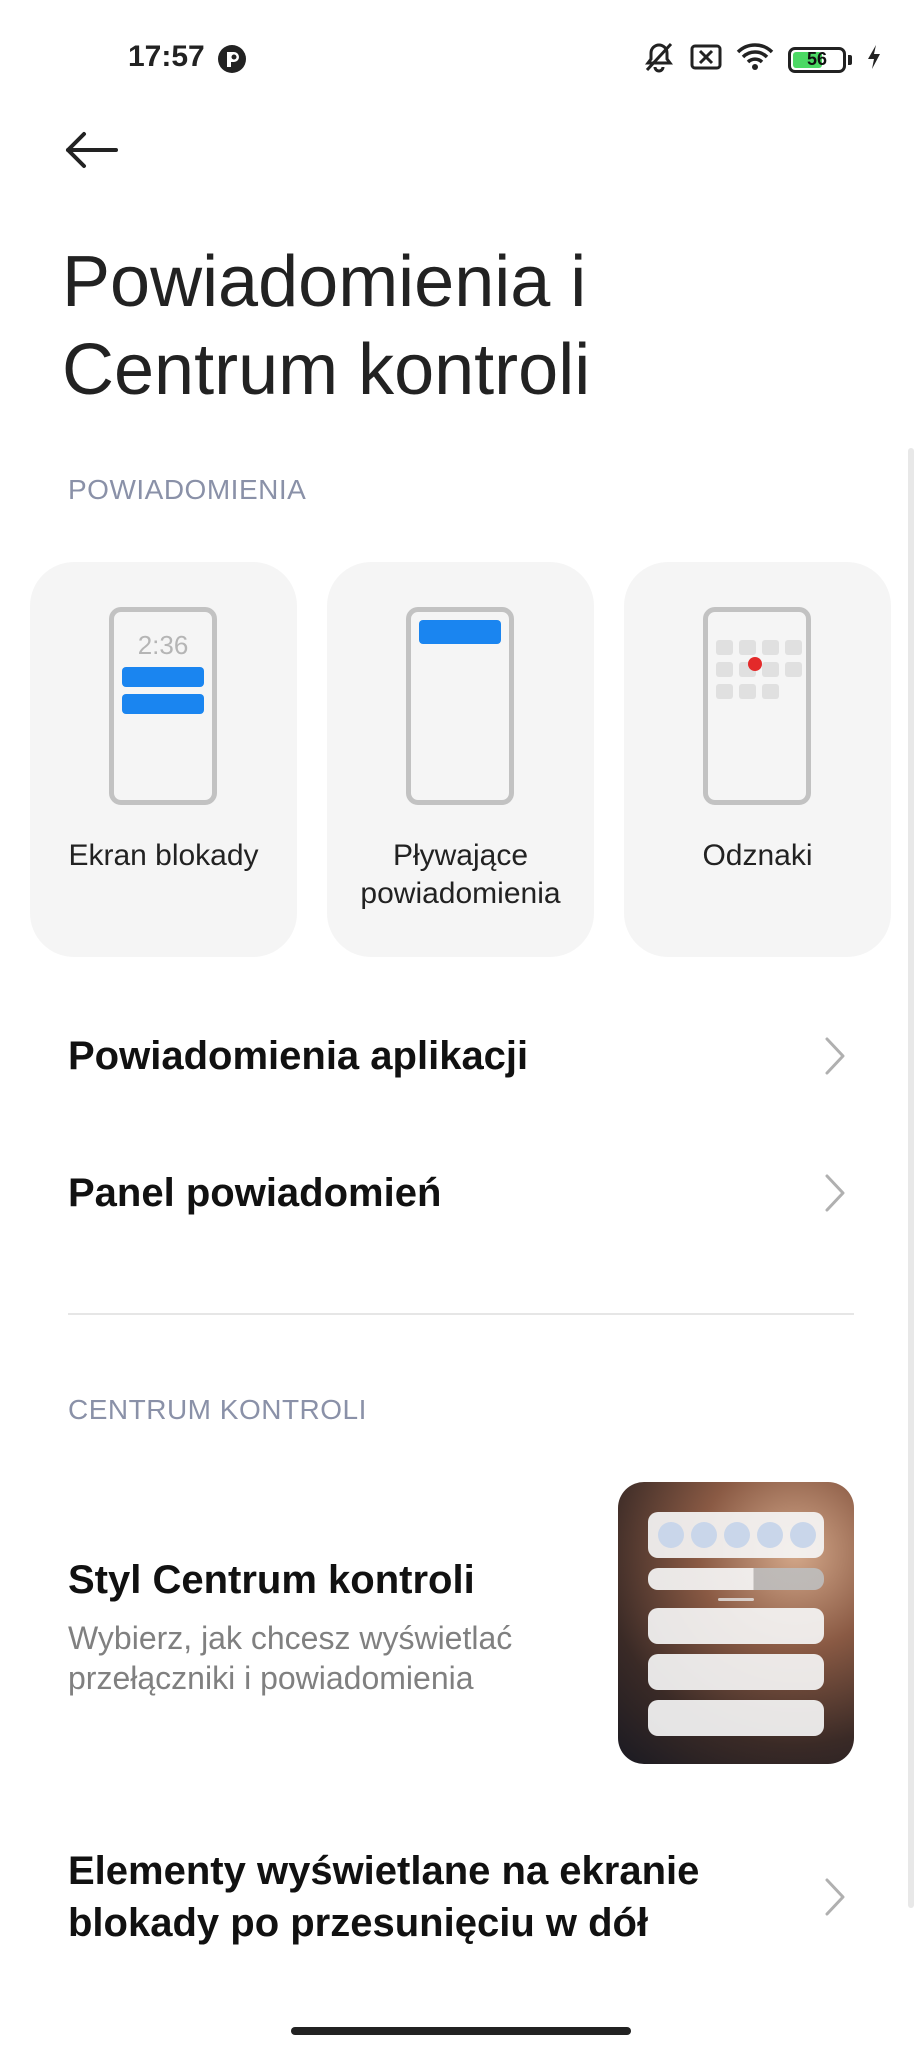 The height and width of the screenshot is (2048, 922). Describe the element at coordinates (255, 1193) in the screenshot. I see `notification-shade-label: Panel powiadomień` at that location.